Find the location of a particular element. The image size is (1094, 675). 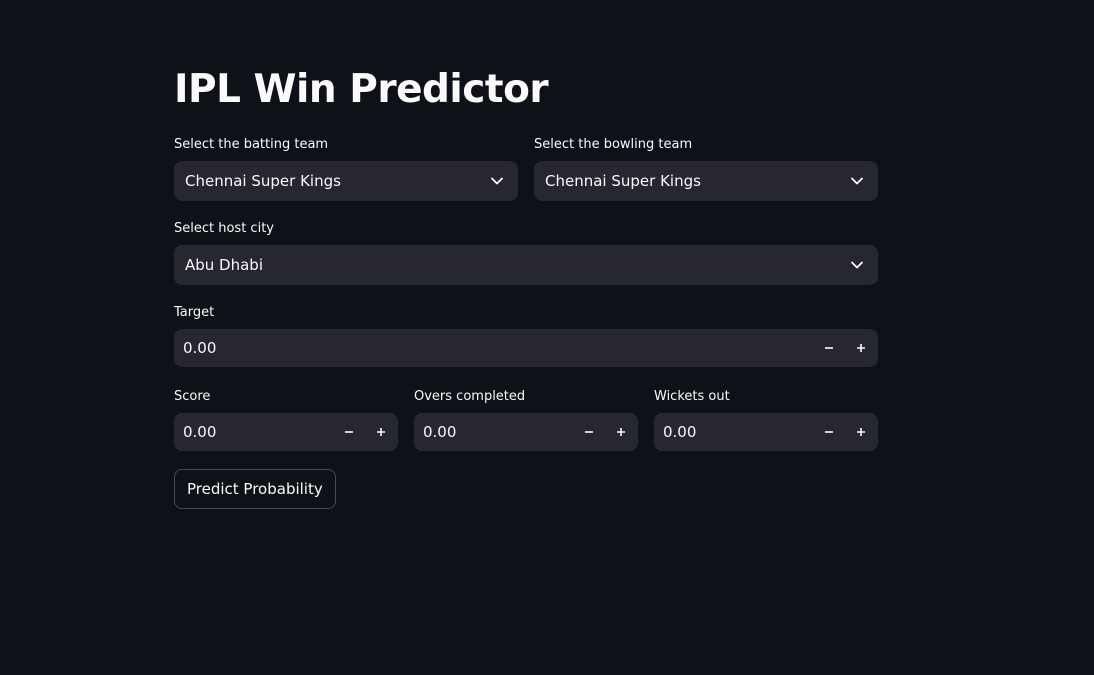

predict-probability-button: Predict Probability is located at coordinates (255, 489).